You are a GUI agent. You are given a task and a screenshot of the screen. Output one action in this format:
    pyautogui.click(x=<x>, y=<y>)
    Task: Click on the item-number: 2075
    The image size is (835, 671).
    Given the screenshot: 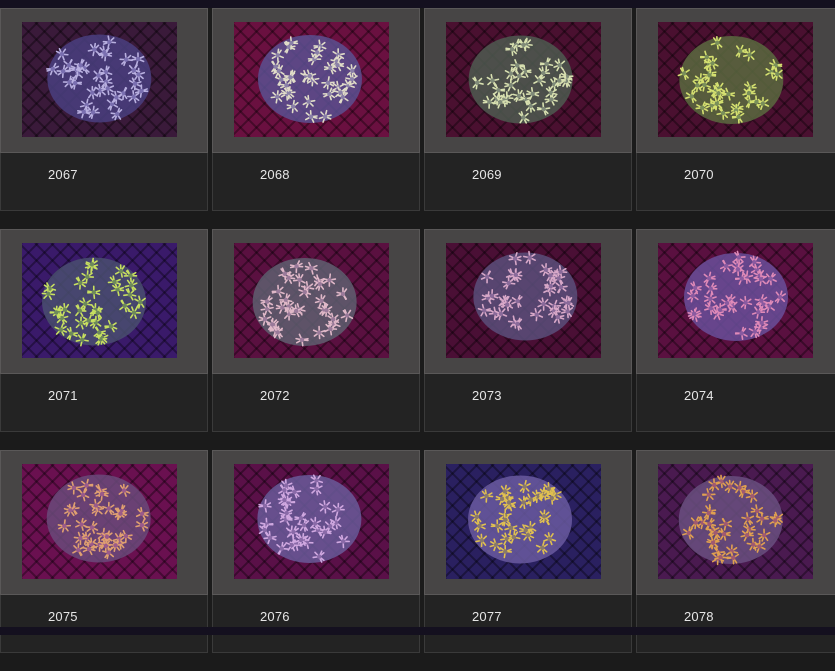 What is the action you would take?
    pyautogui.click(x=63, y=616)
    